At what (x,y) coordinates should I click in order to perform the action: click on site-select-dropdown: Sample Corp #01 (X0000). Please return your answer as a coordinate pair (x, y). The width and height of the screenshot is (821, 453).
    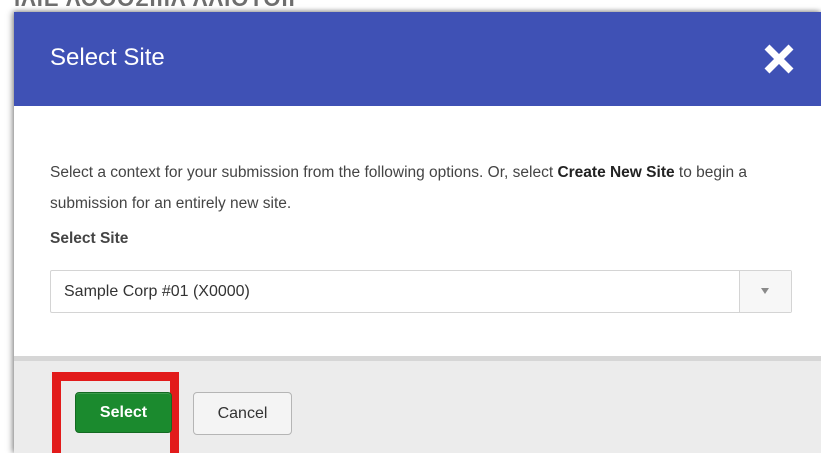
    Looking at the image, I should click on (421, 291).